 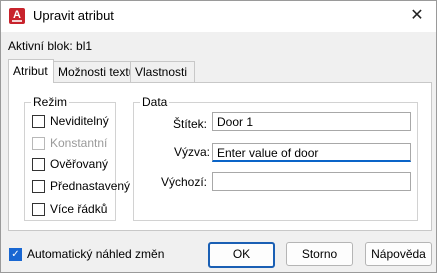 I want to click on auto-preview-option: ✓ Automatický náhled změn, so click(x=86, y=254).